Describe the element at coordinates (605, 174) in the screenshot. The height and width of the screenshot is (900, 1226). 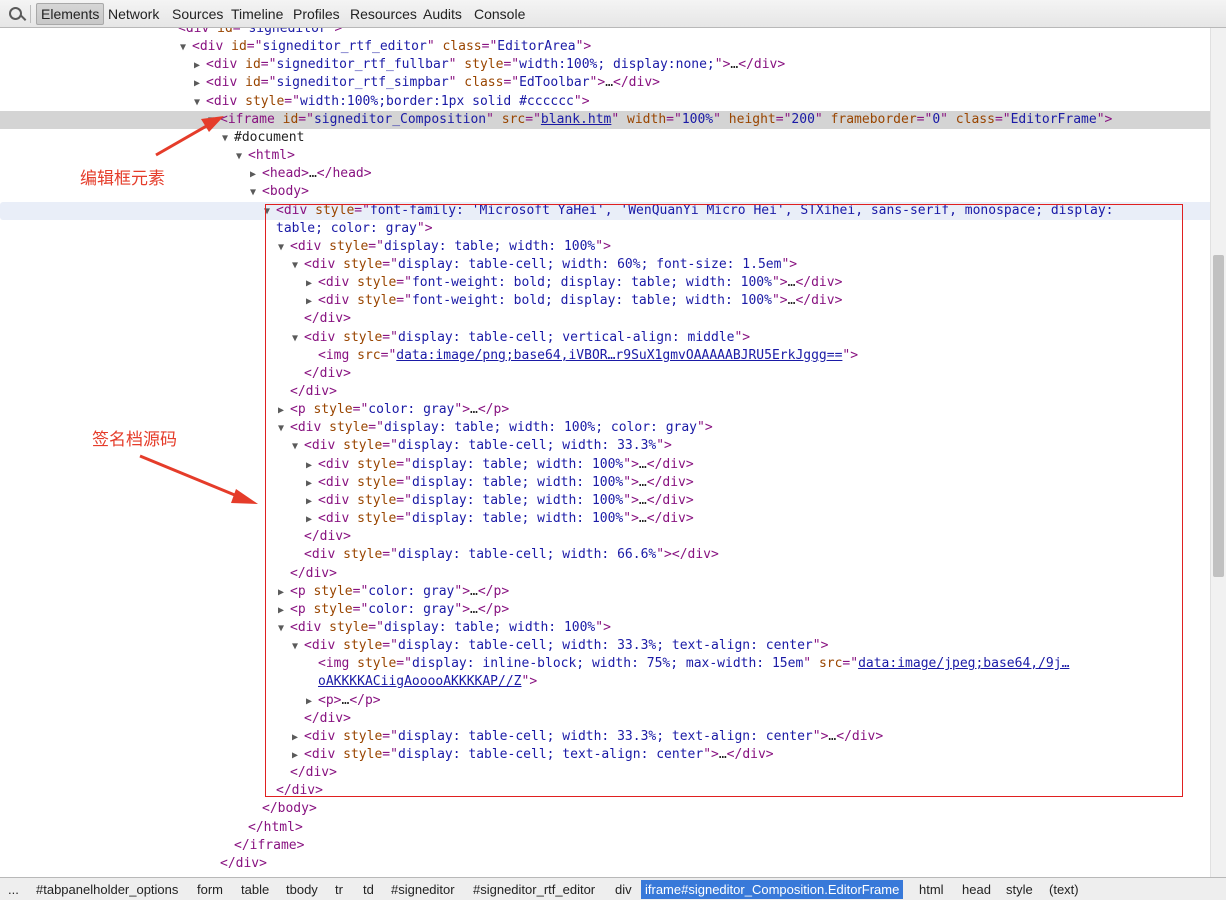
I see `dom-node: ▶ <head>…</head>` at that location.